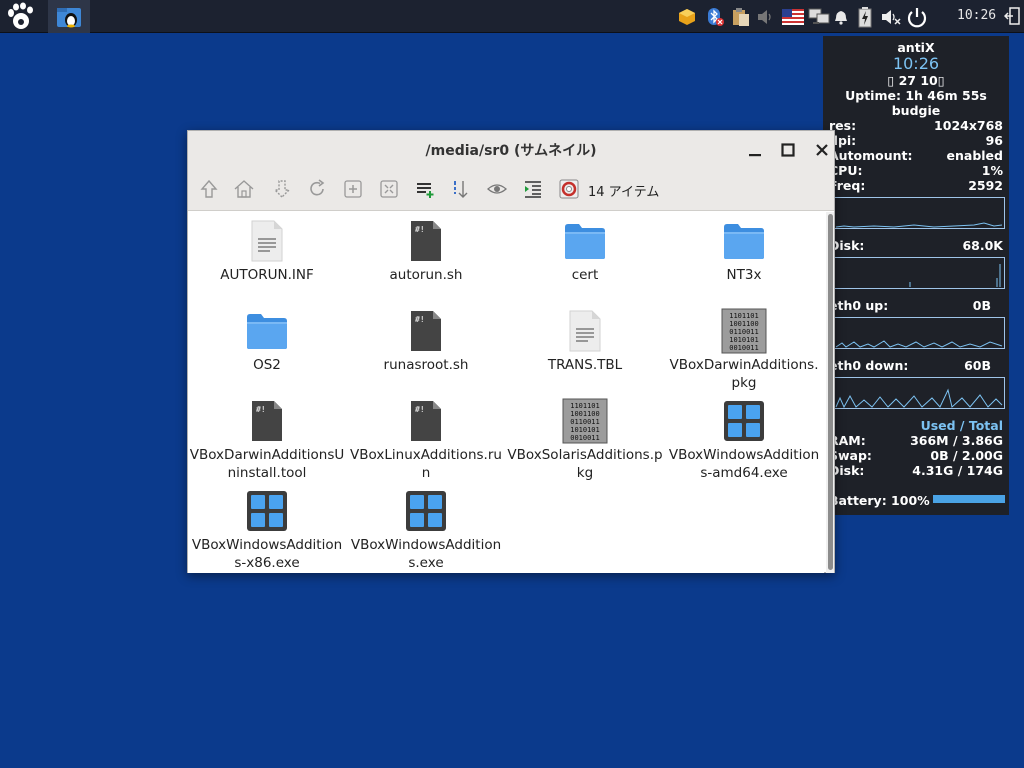 The image size is (1024, 768). What do you see at coordinates (976, 15) in the screenshot?
I see `panel-clock: 10:26` at bounding box center [976, 15].